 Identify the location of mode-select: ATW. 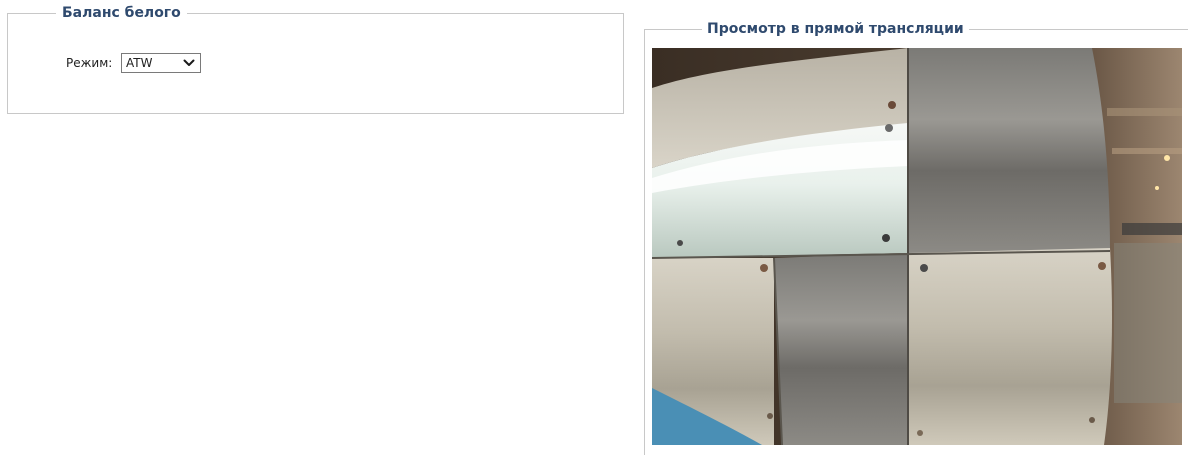
(161, 63).